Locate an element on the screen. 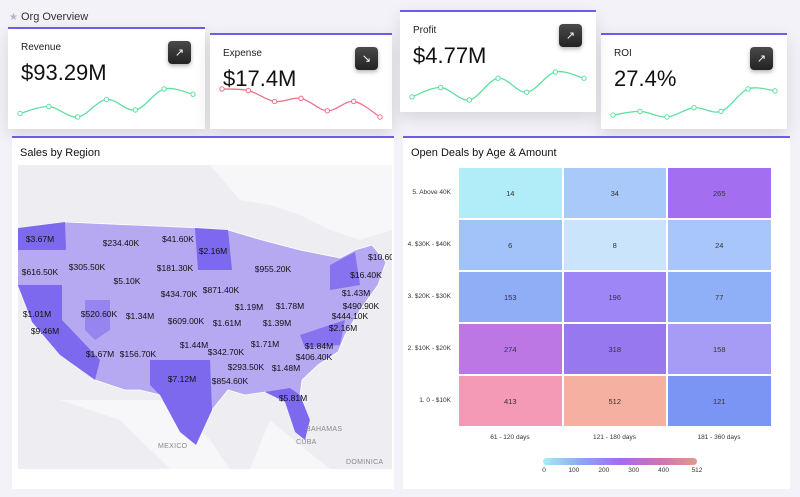 The width and height of the screenshot is (800, 497). cell-value: 158 is located at coordinates (719, 349).